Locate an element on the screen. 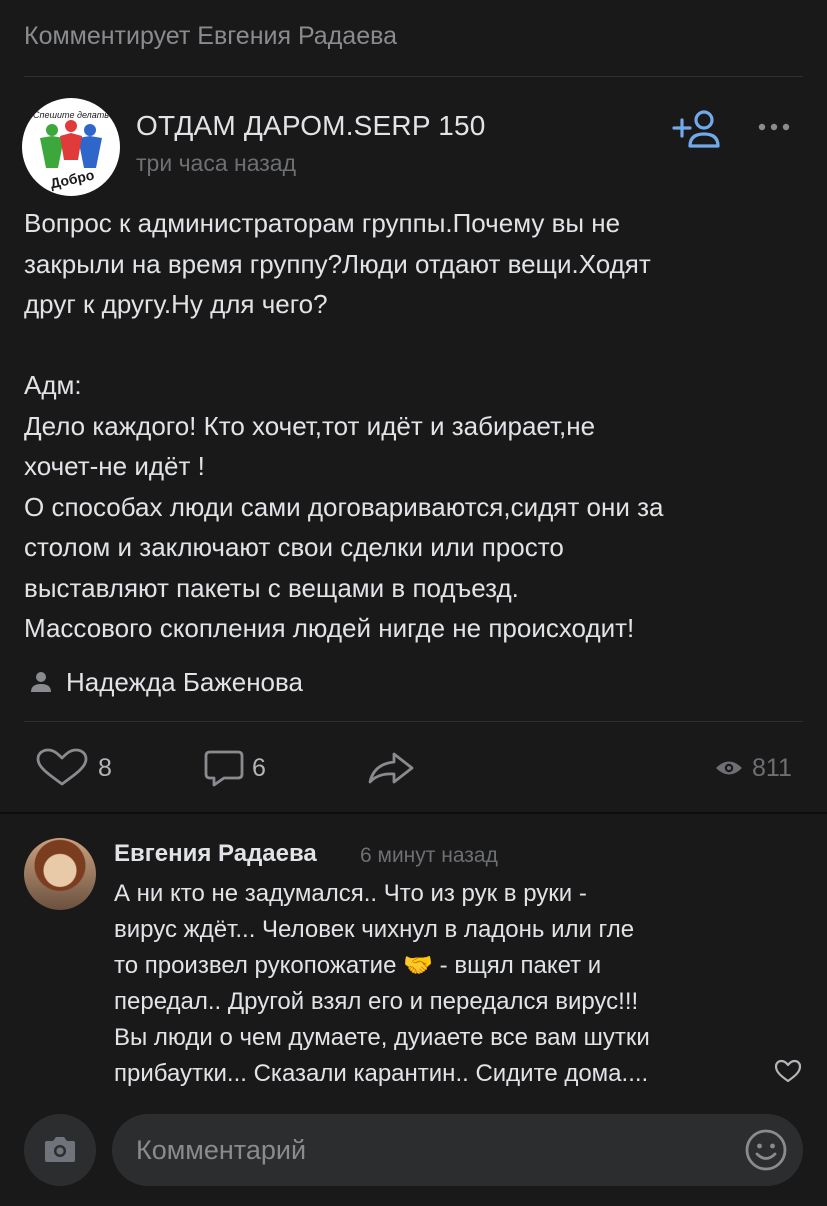 The height and width of the screenshot is (1206, 827). comment-button: 6 is located at coordinates (235, 768).